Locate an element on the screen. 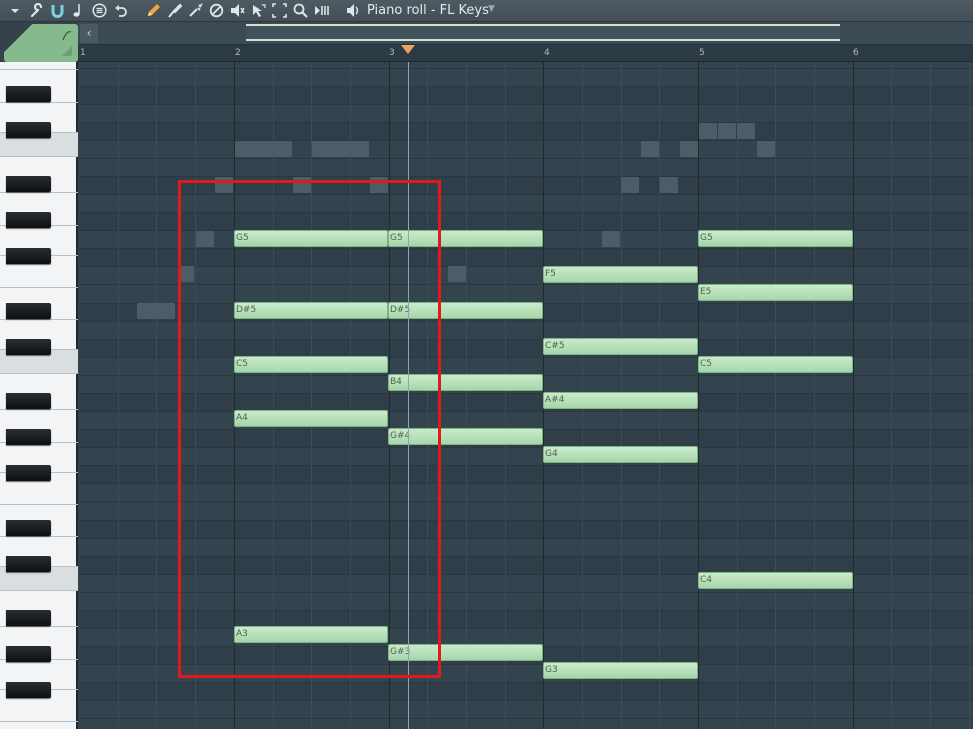 Image resolution: width=973 pixels, height=729 pixels. zoom-icon is located at coordinates (300, 10).